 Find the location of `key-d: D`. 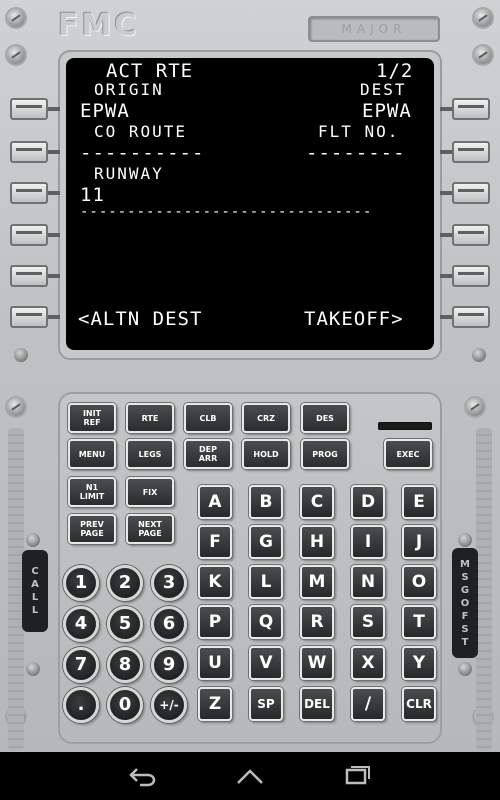

key-d: D is located at coordinates (368, 502).